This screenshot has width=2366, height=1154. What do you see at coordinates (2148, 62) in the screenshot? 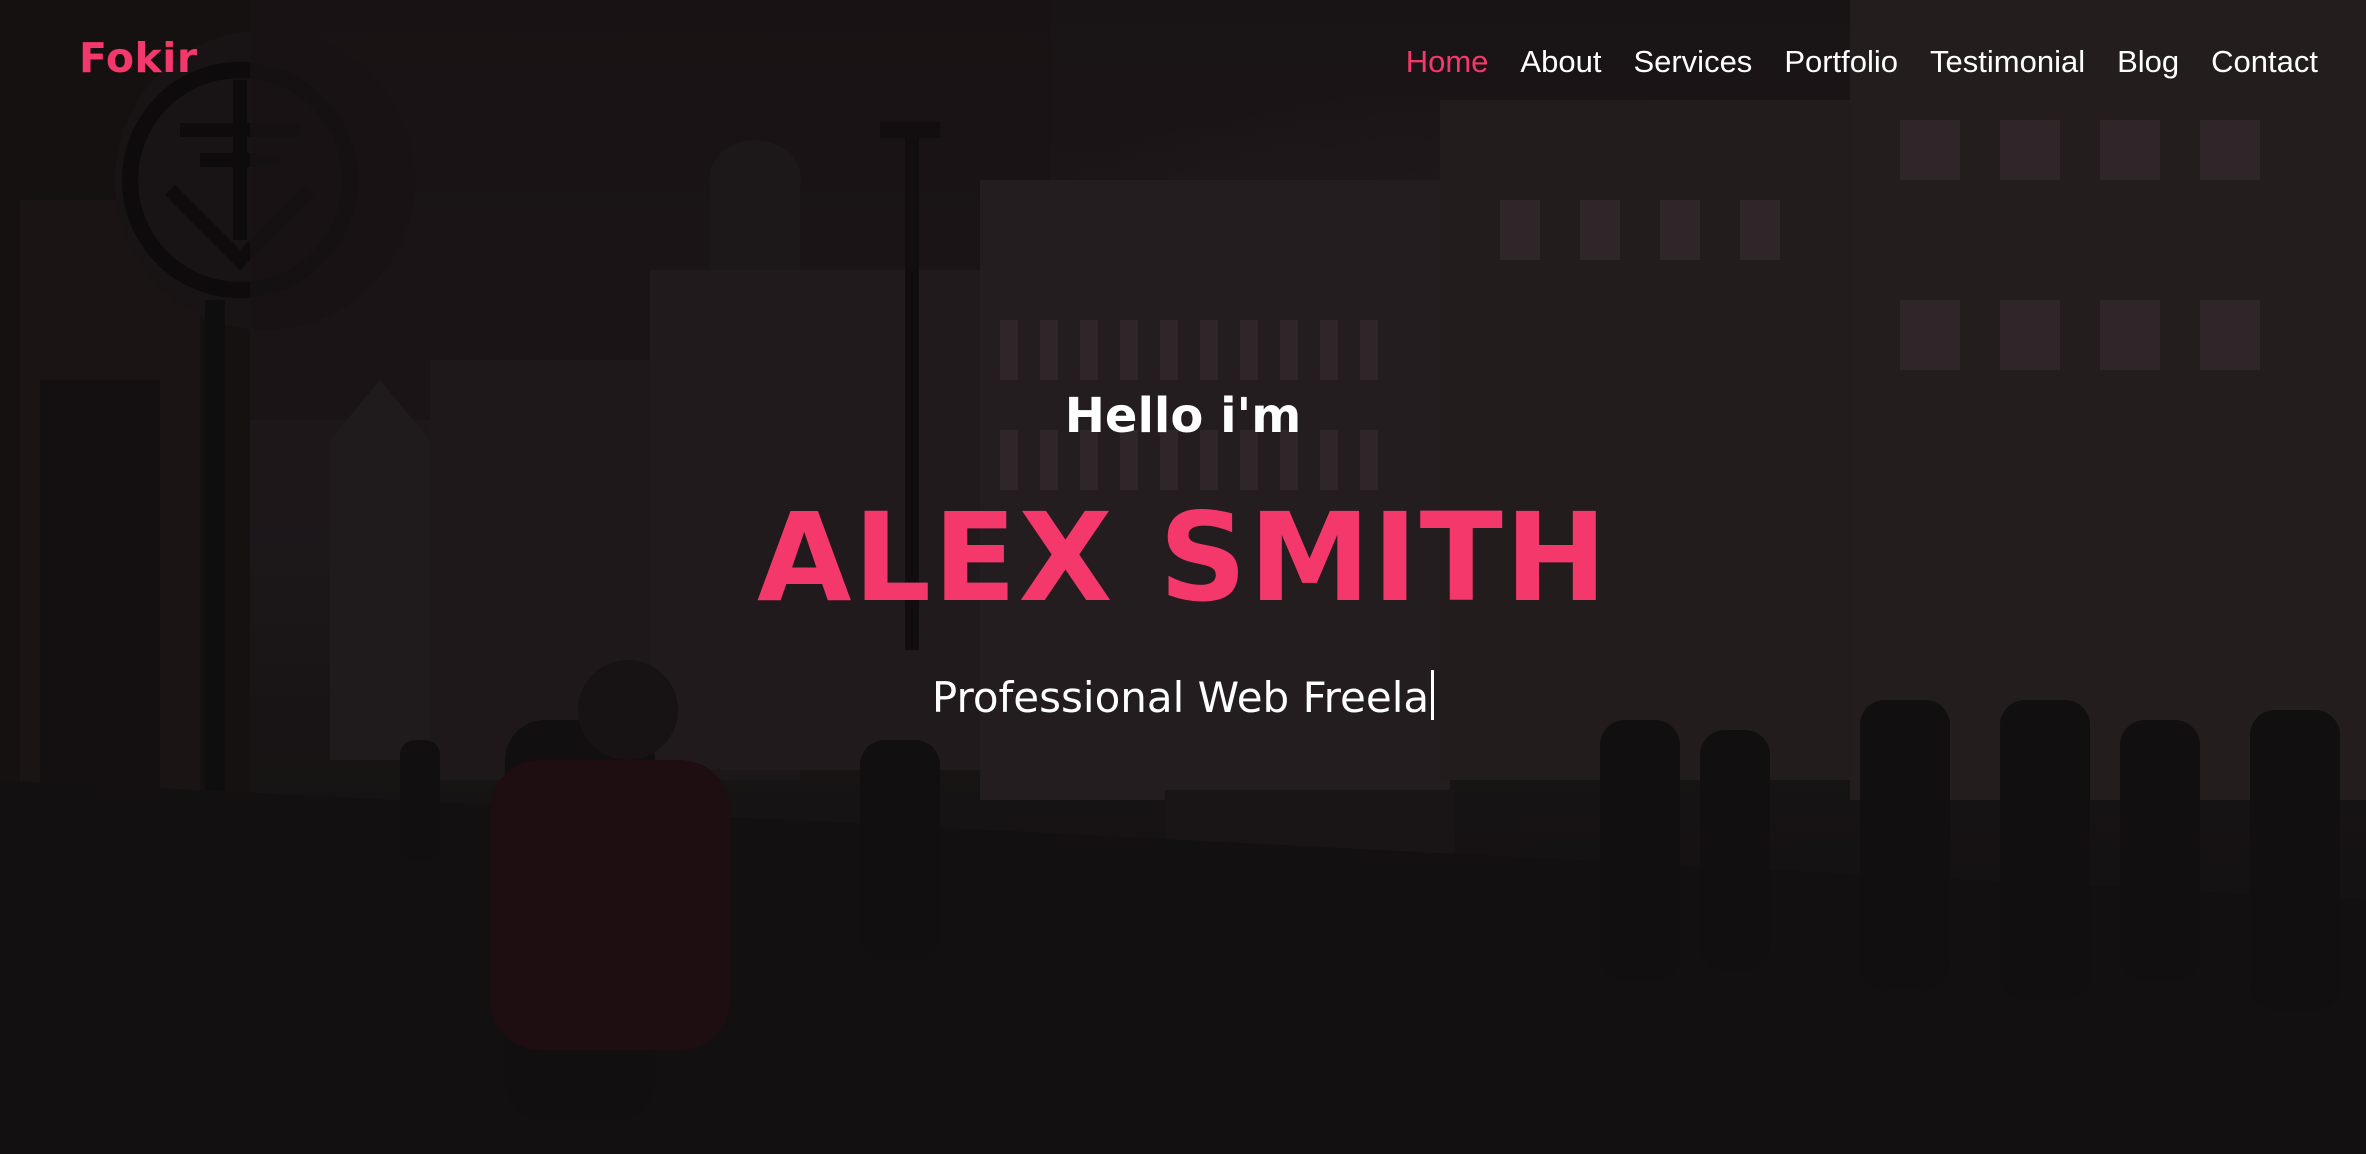
I see `nav-blog-link: Blog` at bounding box center [2148, 62].